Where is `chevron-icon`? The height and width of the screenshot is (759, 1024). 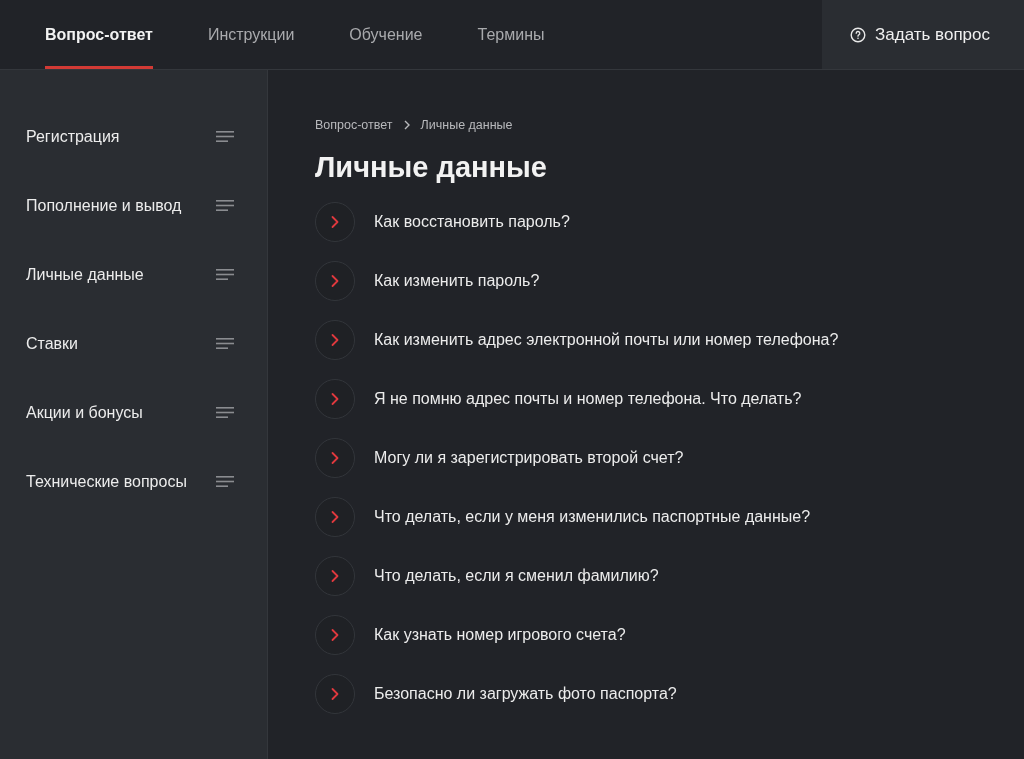
chevron-icon is located at coordinates (406, 125).